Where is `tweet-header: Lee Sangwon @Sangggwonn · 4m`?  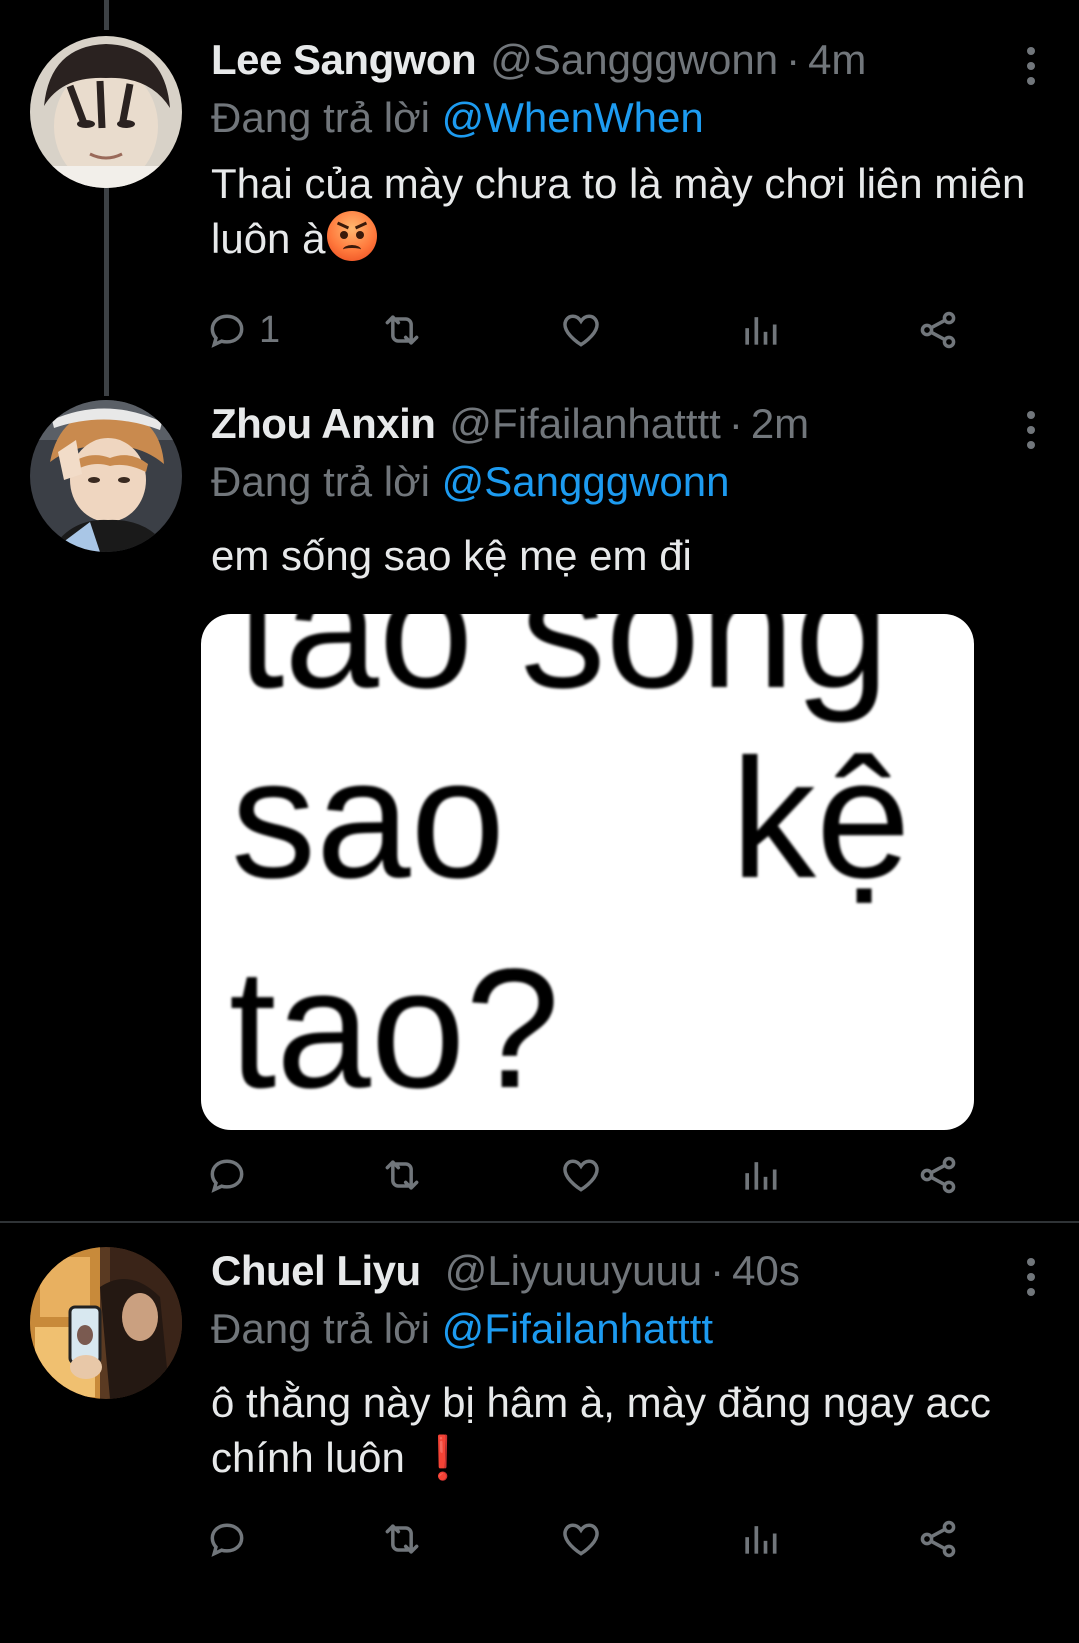
tweet-header: Lee Sangwon @Sangggwonn · 4m is located at coordinates (623, 64).